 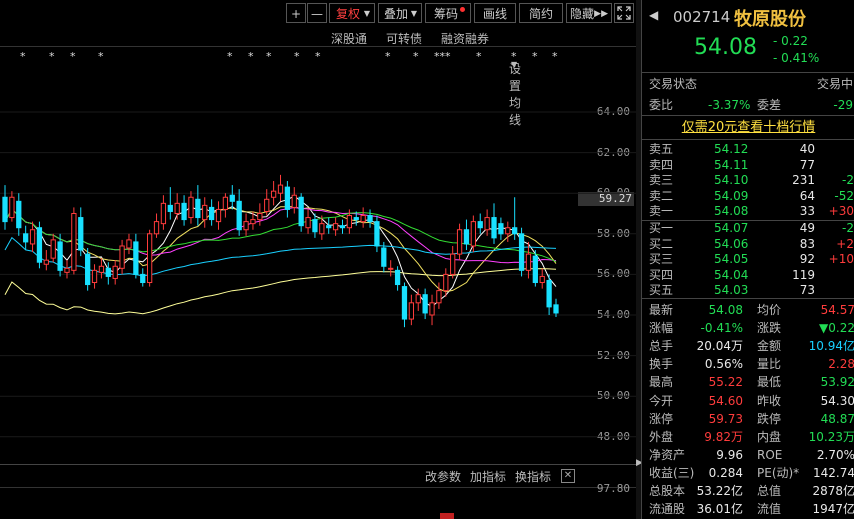 I want to click on expand-icon-svg, so click(x=624, y=13).